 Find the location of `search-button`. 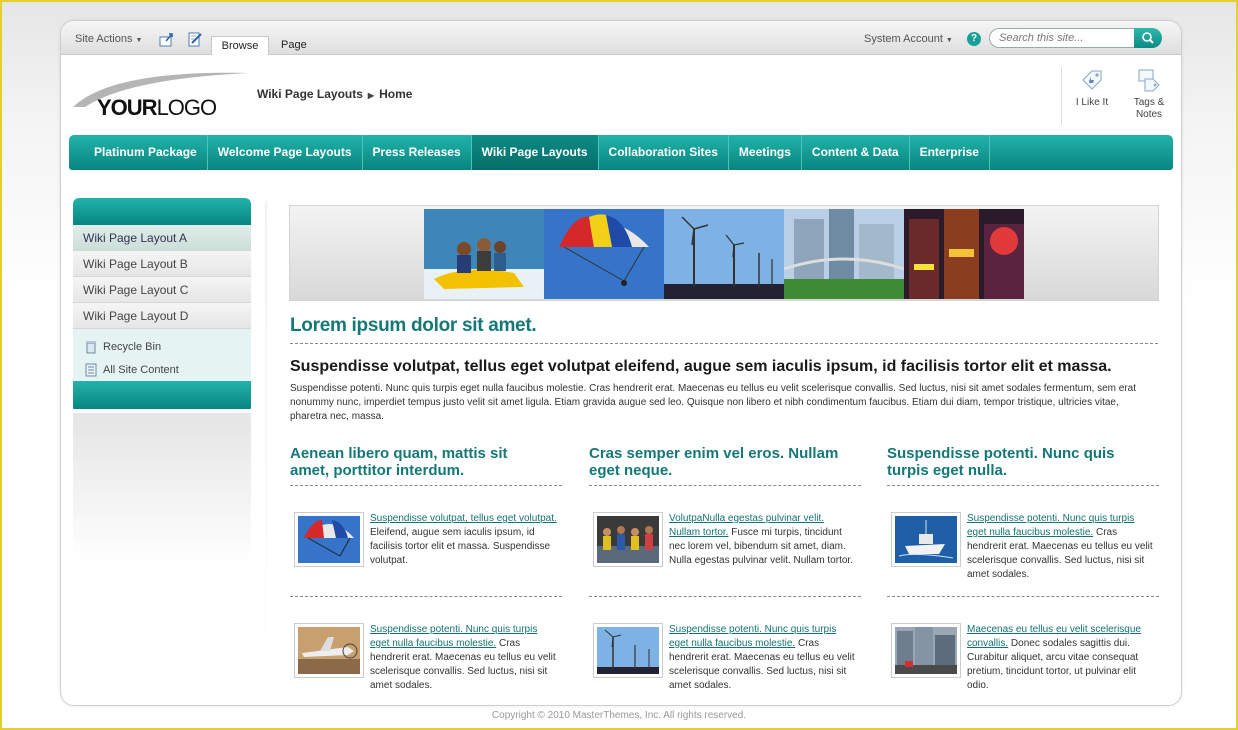

search-button is located at coordinates (1148, 38).